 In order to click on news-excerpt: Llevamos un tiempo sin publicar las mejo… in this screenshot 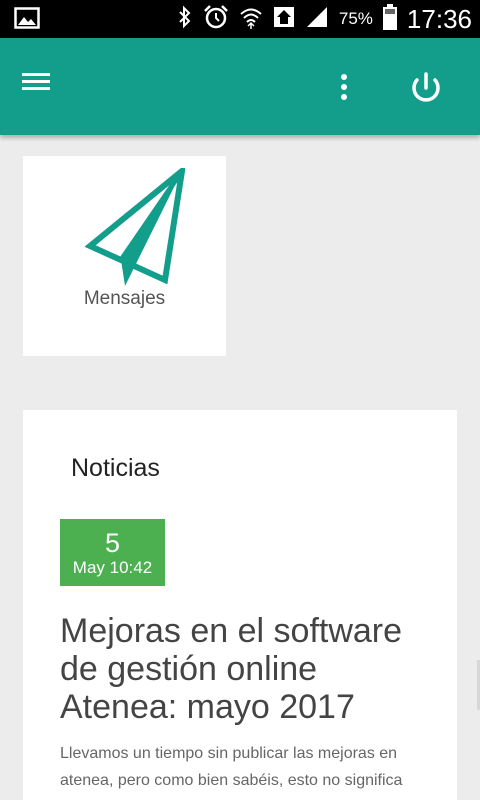, I will do `click(231, 767)`.